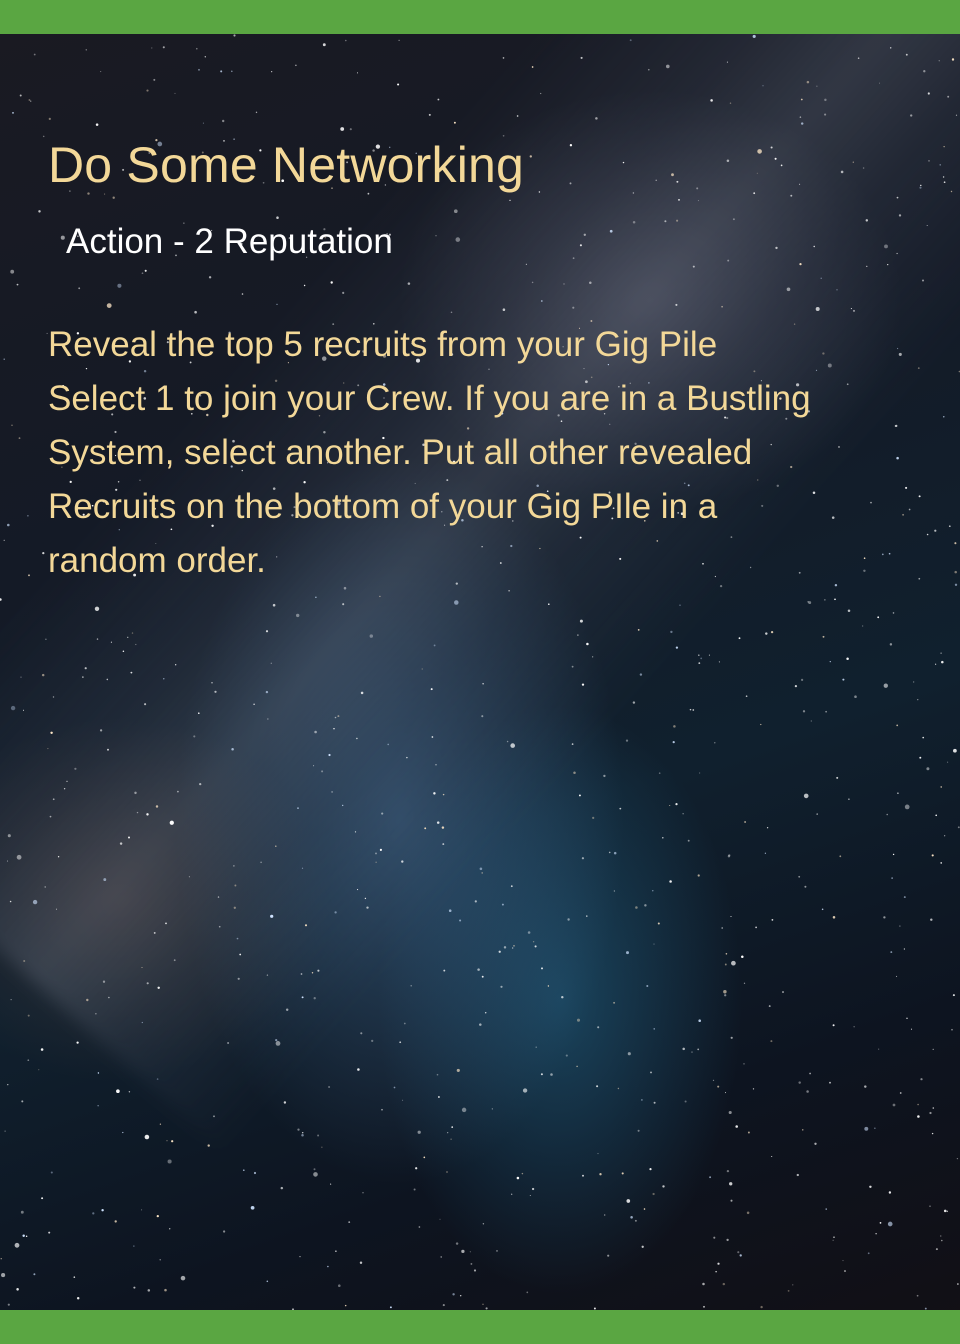  Describe the element at coordinates (229, 241) in the screenshot. I see `card-subtitle: Action - 2 Reputation` at that location.